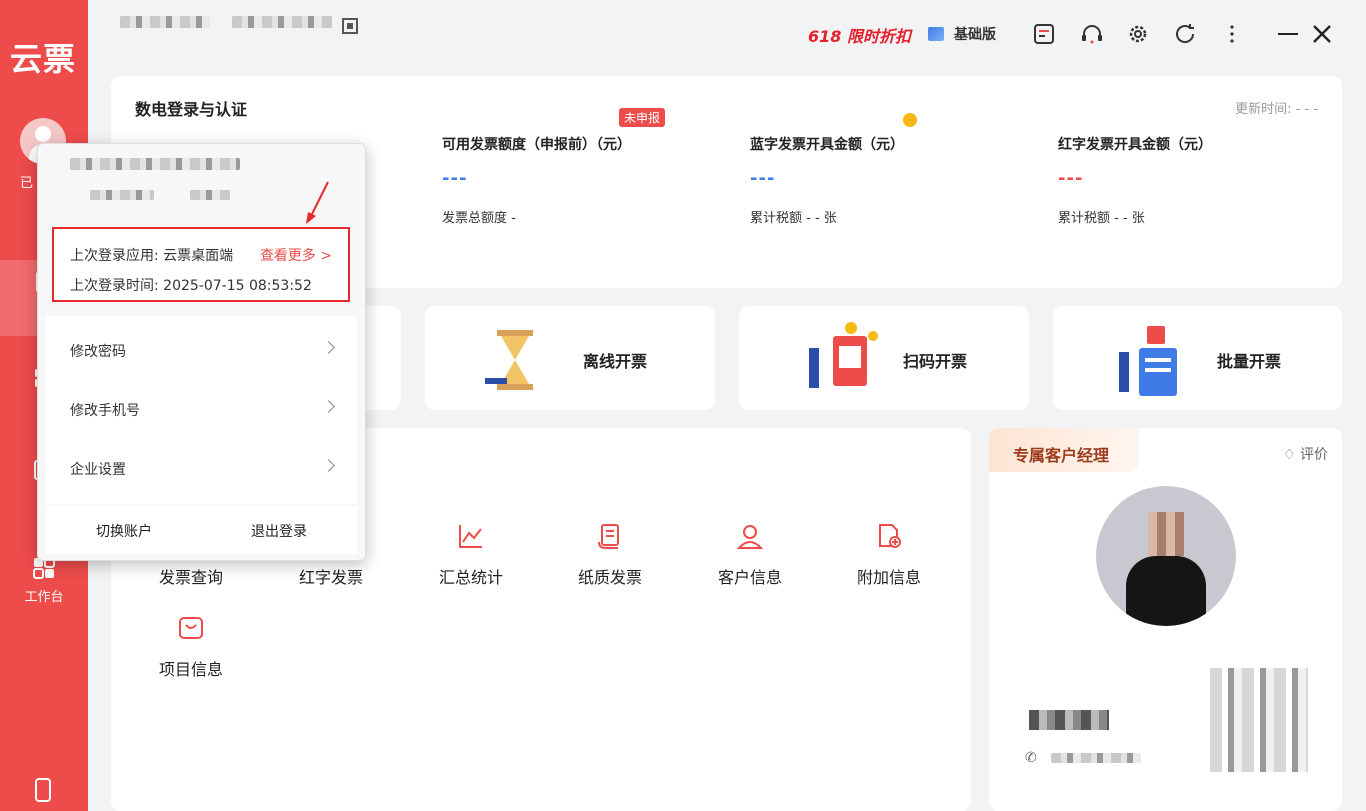 This screenshot has width=1366, height=811. What do you see at coordinates (608, 536) in the screenshot?
I see `paper-invoice-icon` at bounding box center [608, 536].